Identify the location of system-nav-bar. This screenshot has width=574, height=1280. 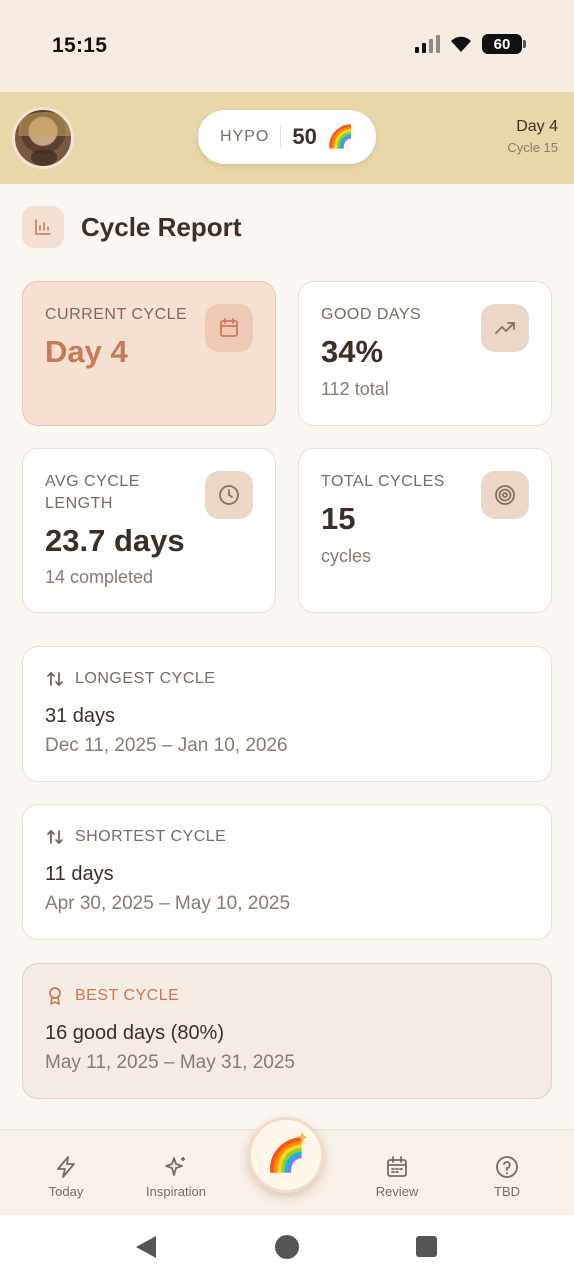
(287, 1247).